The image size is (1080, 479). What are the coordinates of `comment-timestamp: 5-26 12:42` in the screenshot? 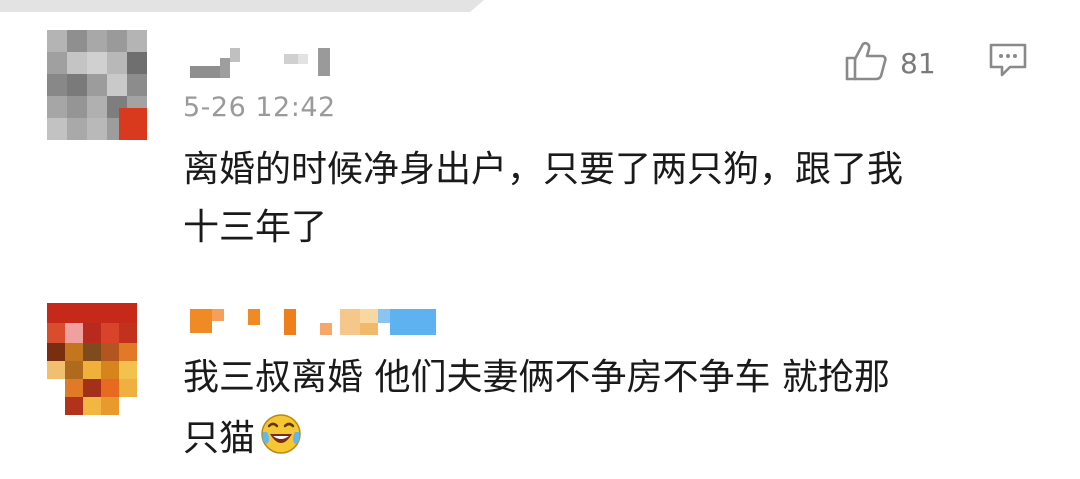 It's located at (259, 107).